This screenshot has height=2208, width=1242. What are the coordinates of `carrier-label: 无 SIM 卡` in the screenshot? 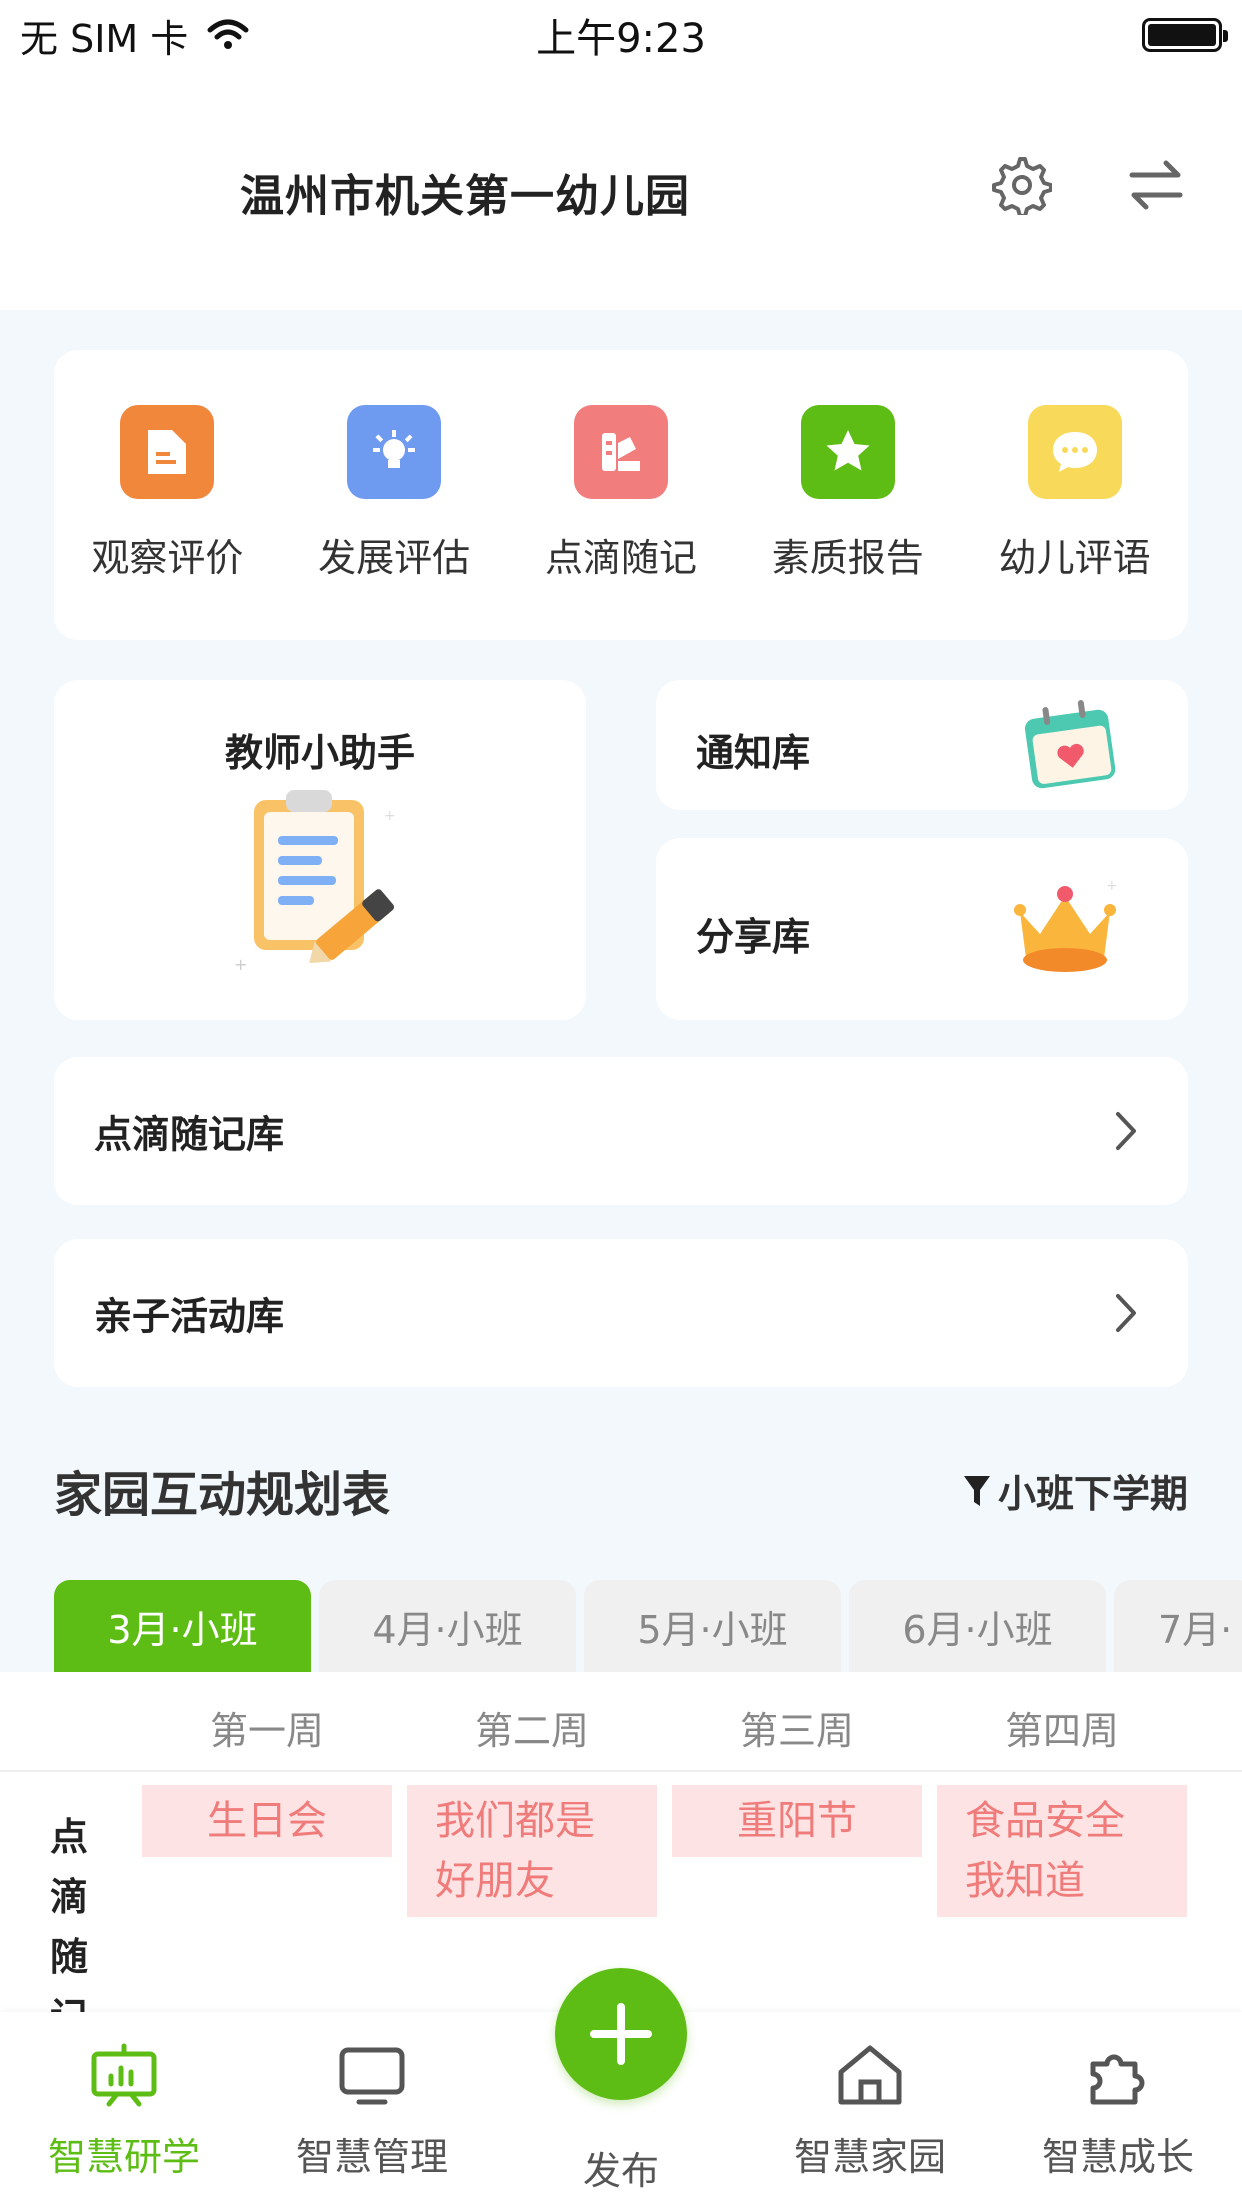 It's located at (104, 38).